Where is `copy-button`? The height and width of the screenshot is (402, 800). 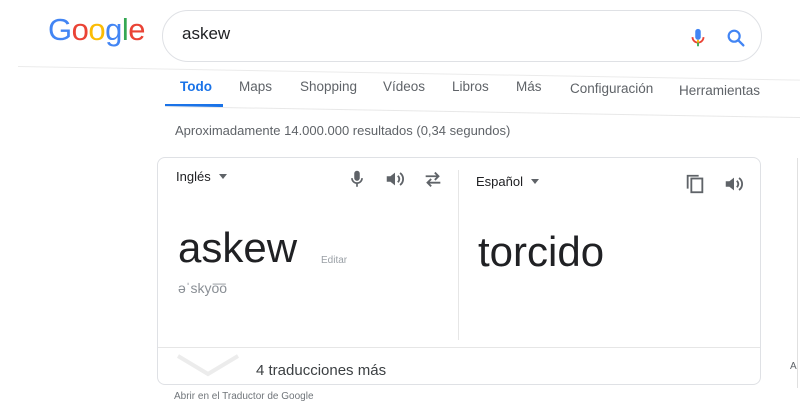
copy-button is located at coordinates (695, 184).